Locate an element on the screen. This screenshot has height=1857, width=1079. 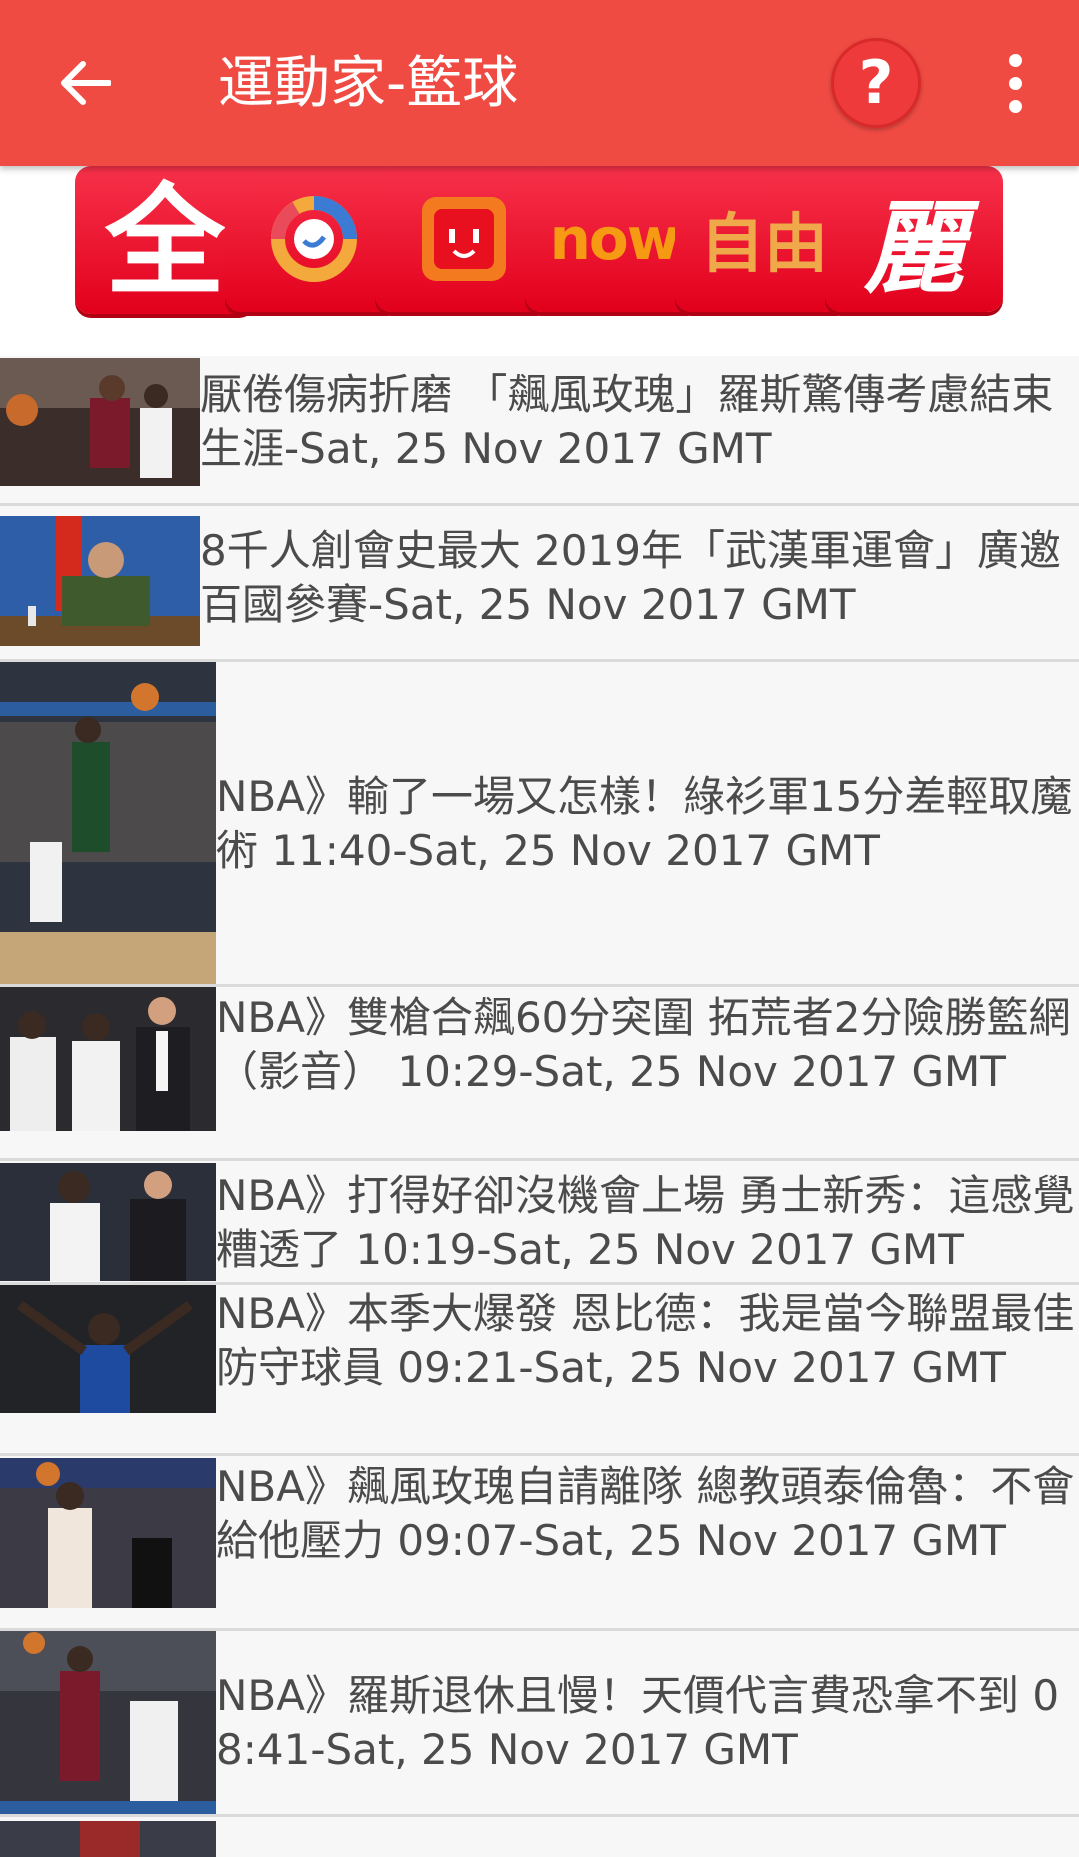
news-item-partial is located at coordinates (539, 1837).